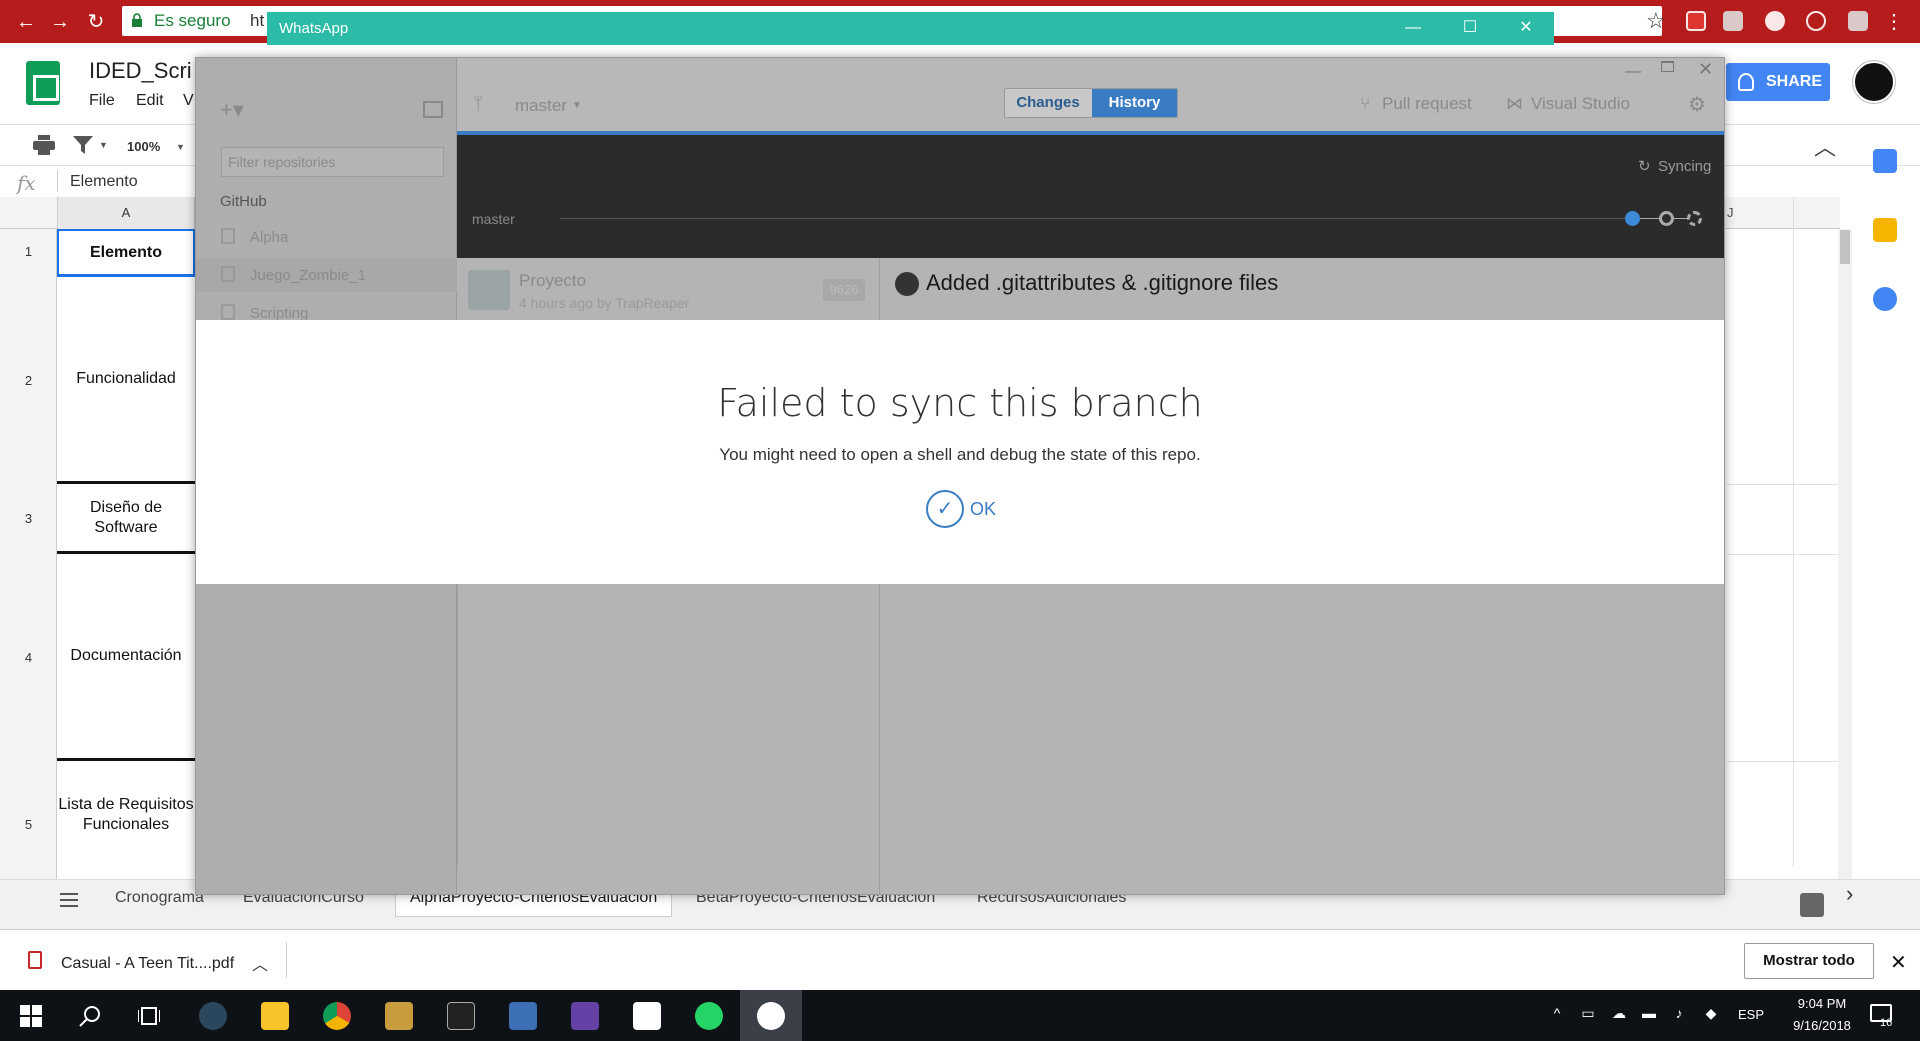 The image size is (1920, 1041). I want to click on vertical-scrollbar, so click(1845, 554).